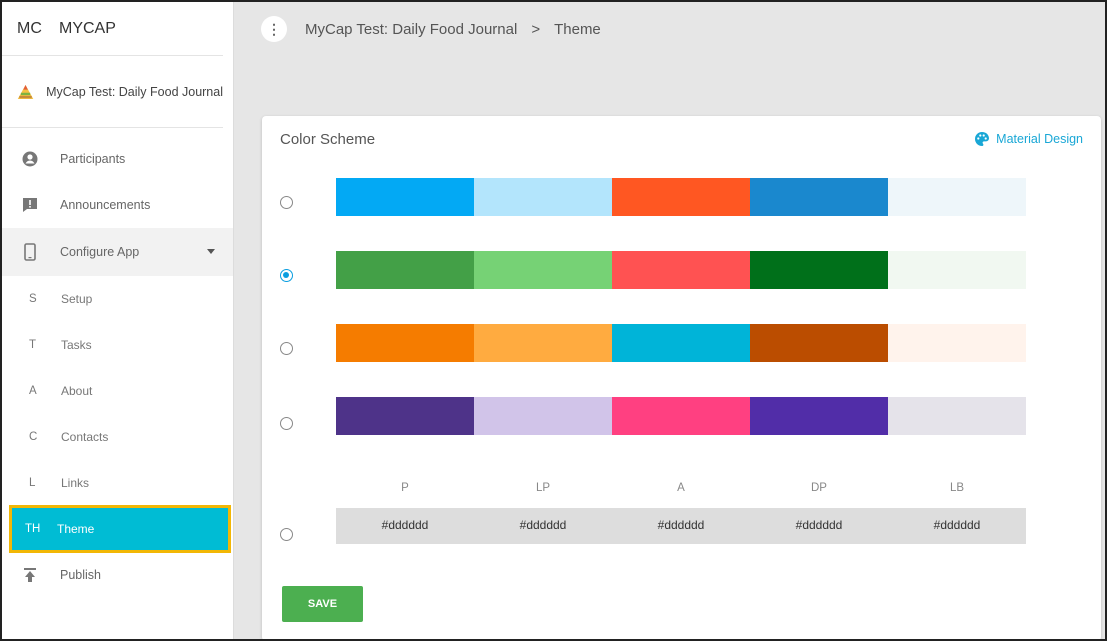 This screenshot has height=641, width=1107. I want to click on custom-scheme-radio, so click(286, 534).